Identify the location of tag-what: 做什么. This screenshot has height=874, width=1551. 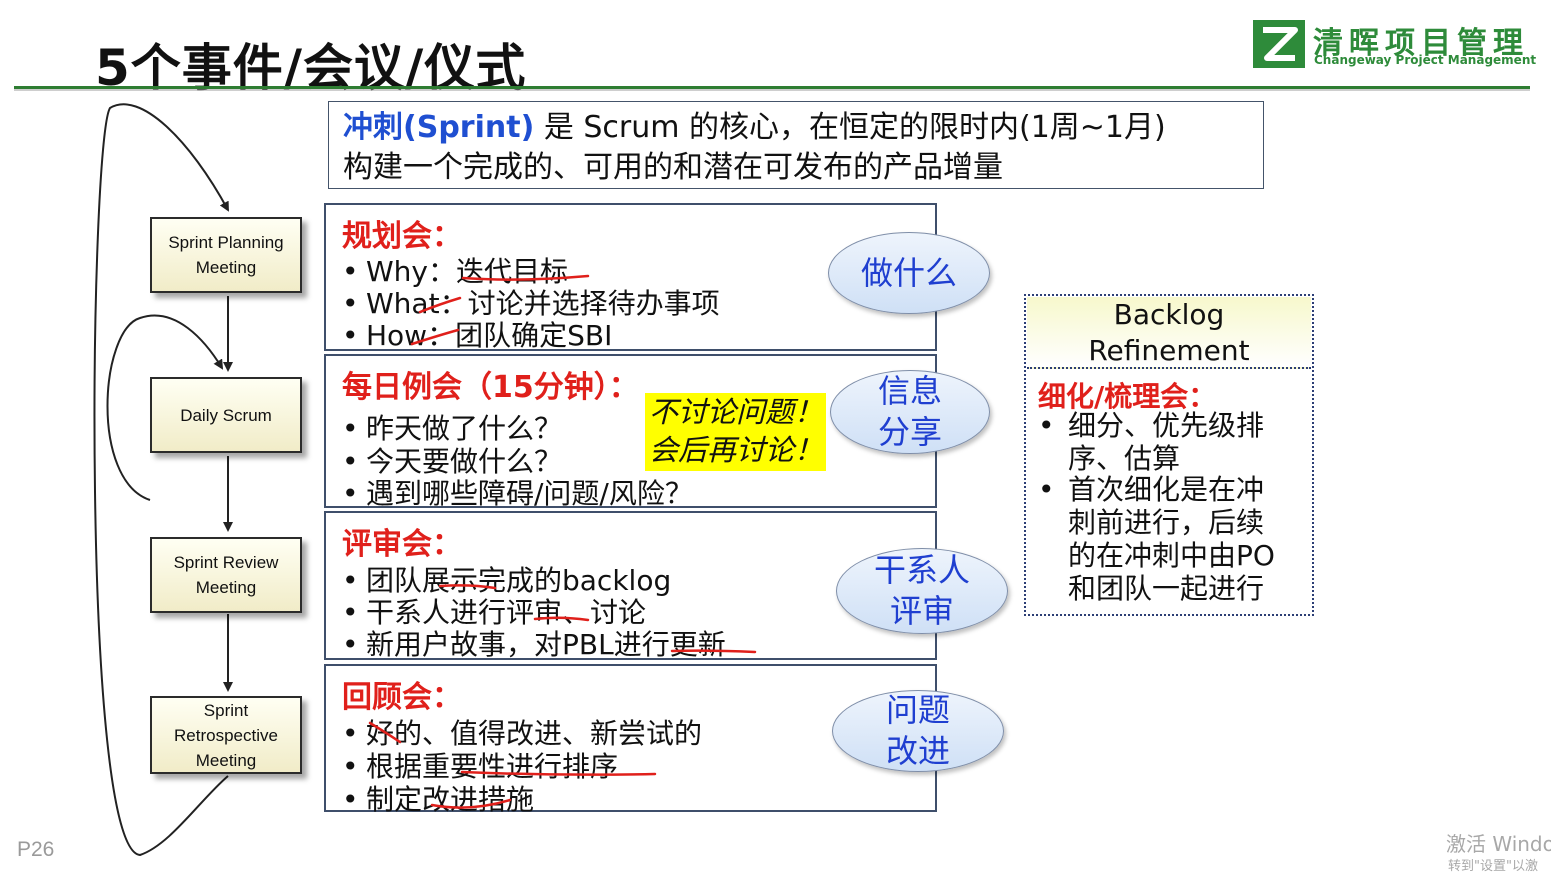
(909, 273).